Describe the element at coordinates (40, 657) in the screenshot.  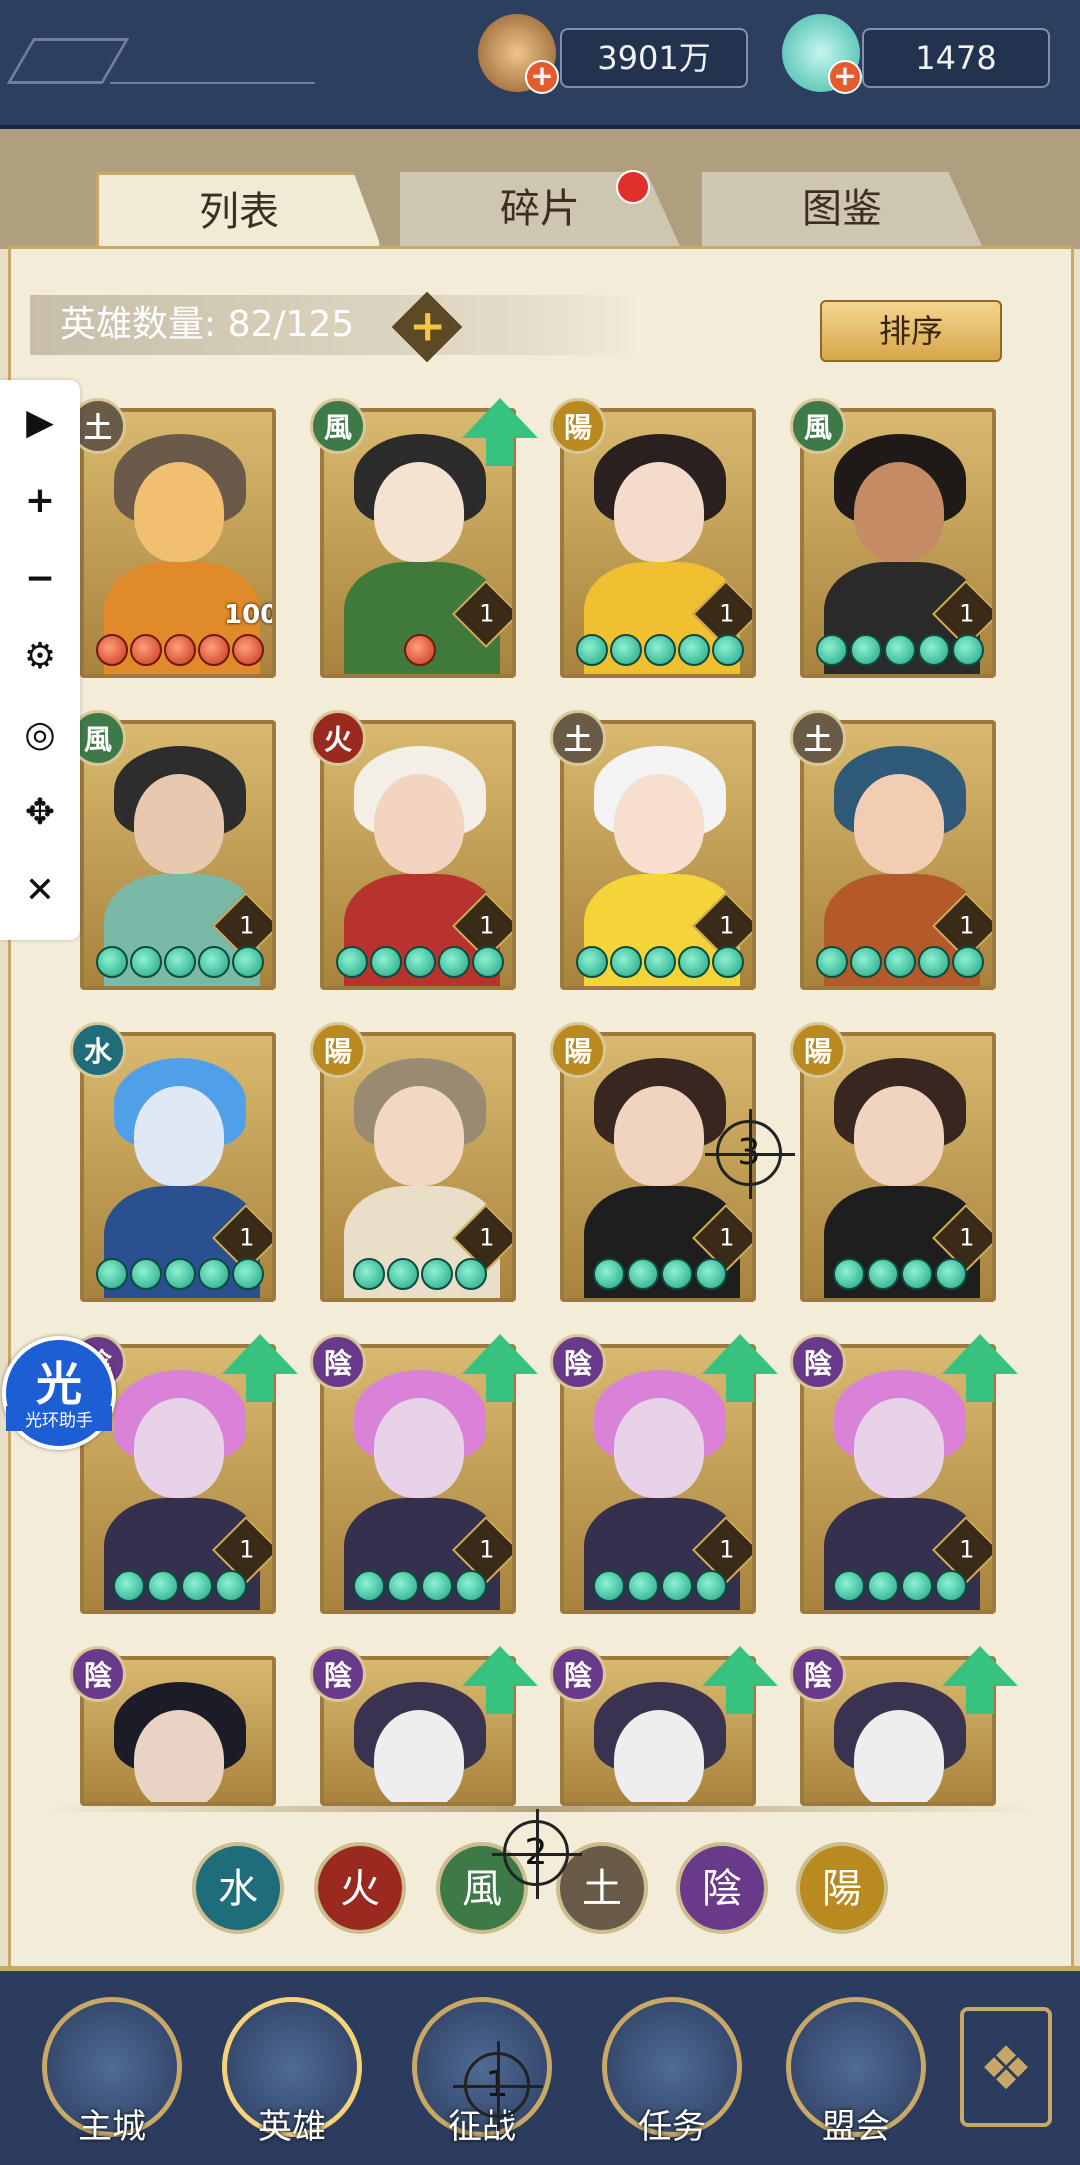
I see `gear-icon: ⚙` at that location.